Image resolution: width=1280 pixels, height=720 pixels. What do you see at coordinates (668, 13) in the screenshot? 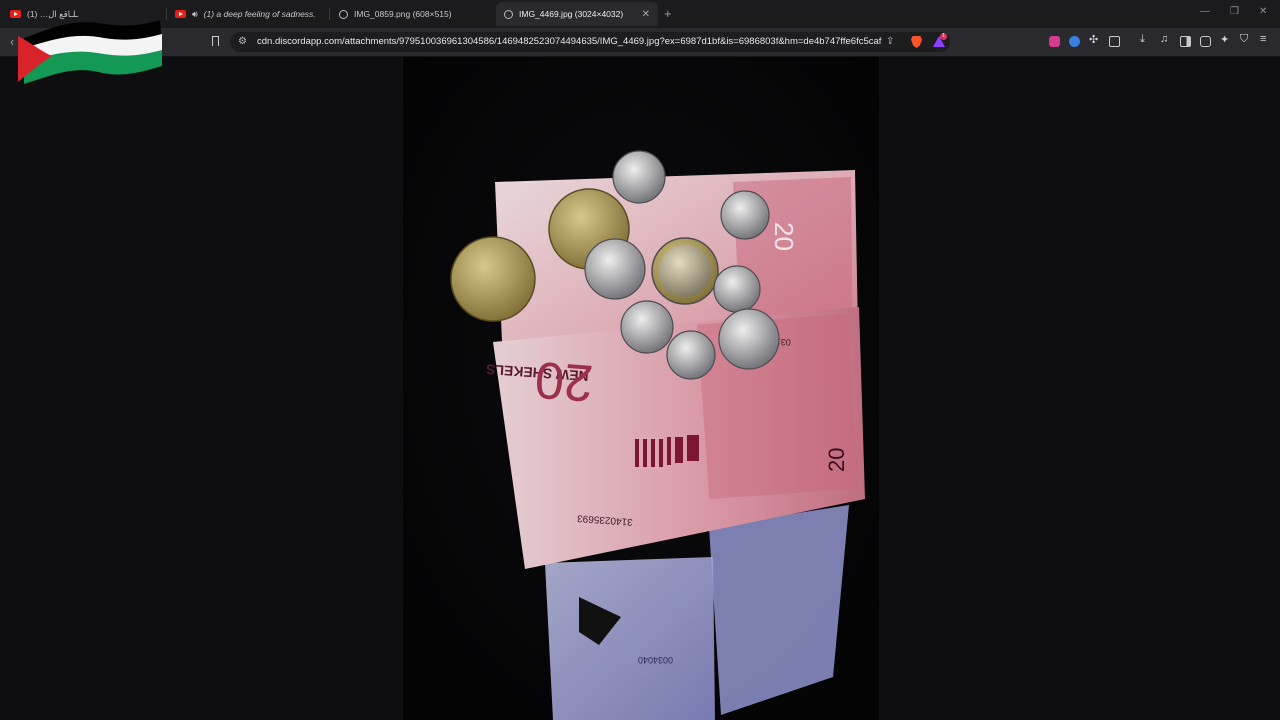
I see `new-tab-button: +` at bounding box center [668, 13].